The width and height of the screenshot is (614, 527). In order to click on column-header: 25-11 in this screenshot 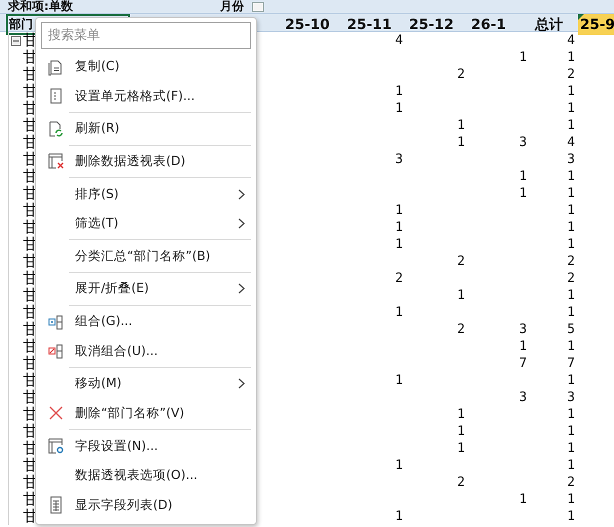, I will do `click(369, 24)`.